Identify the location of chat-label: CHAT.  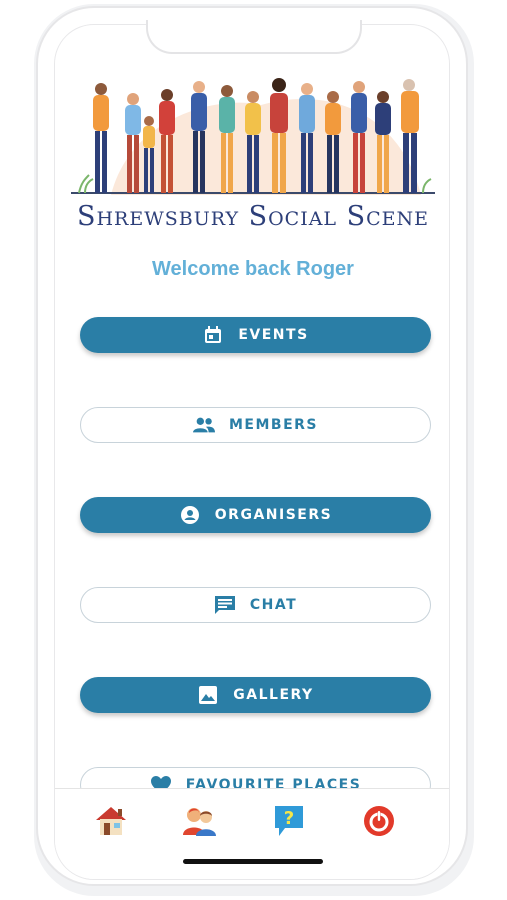
(273, 605).